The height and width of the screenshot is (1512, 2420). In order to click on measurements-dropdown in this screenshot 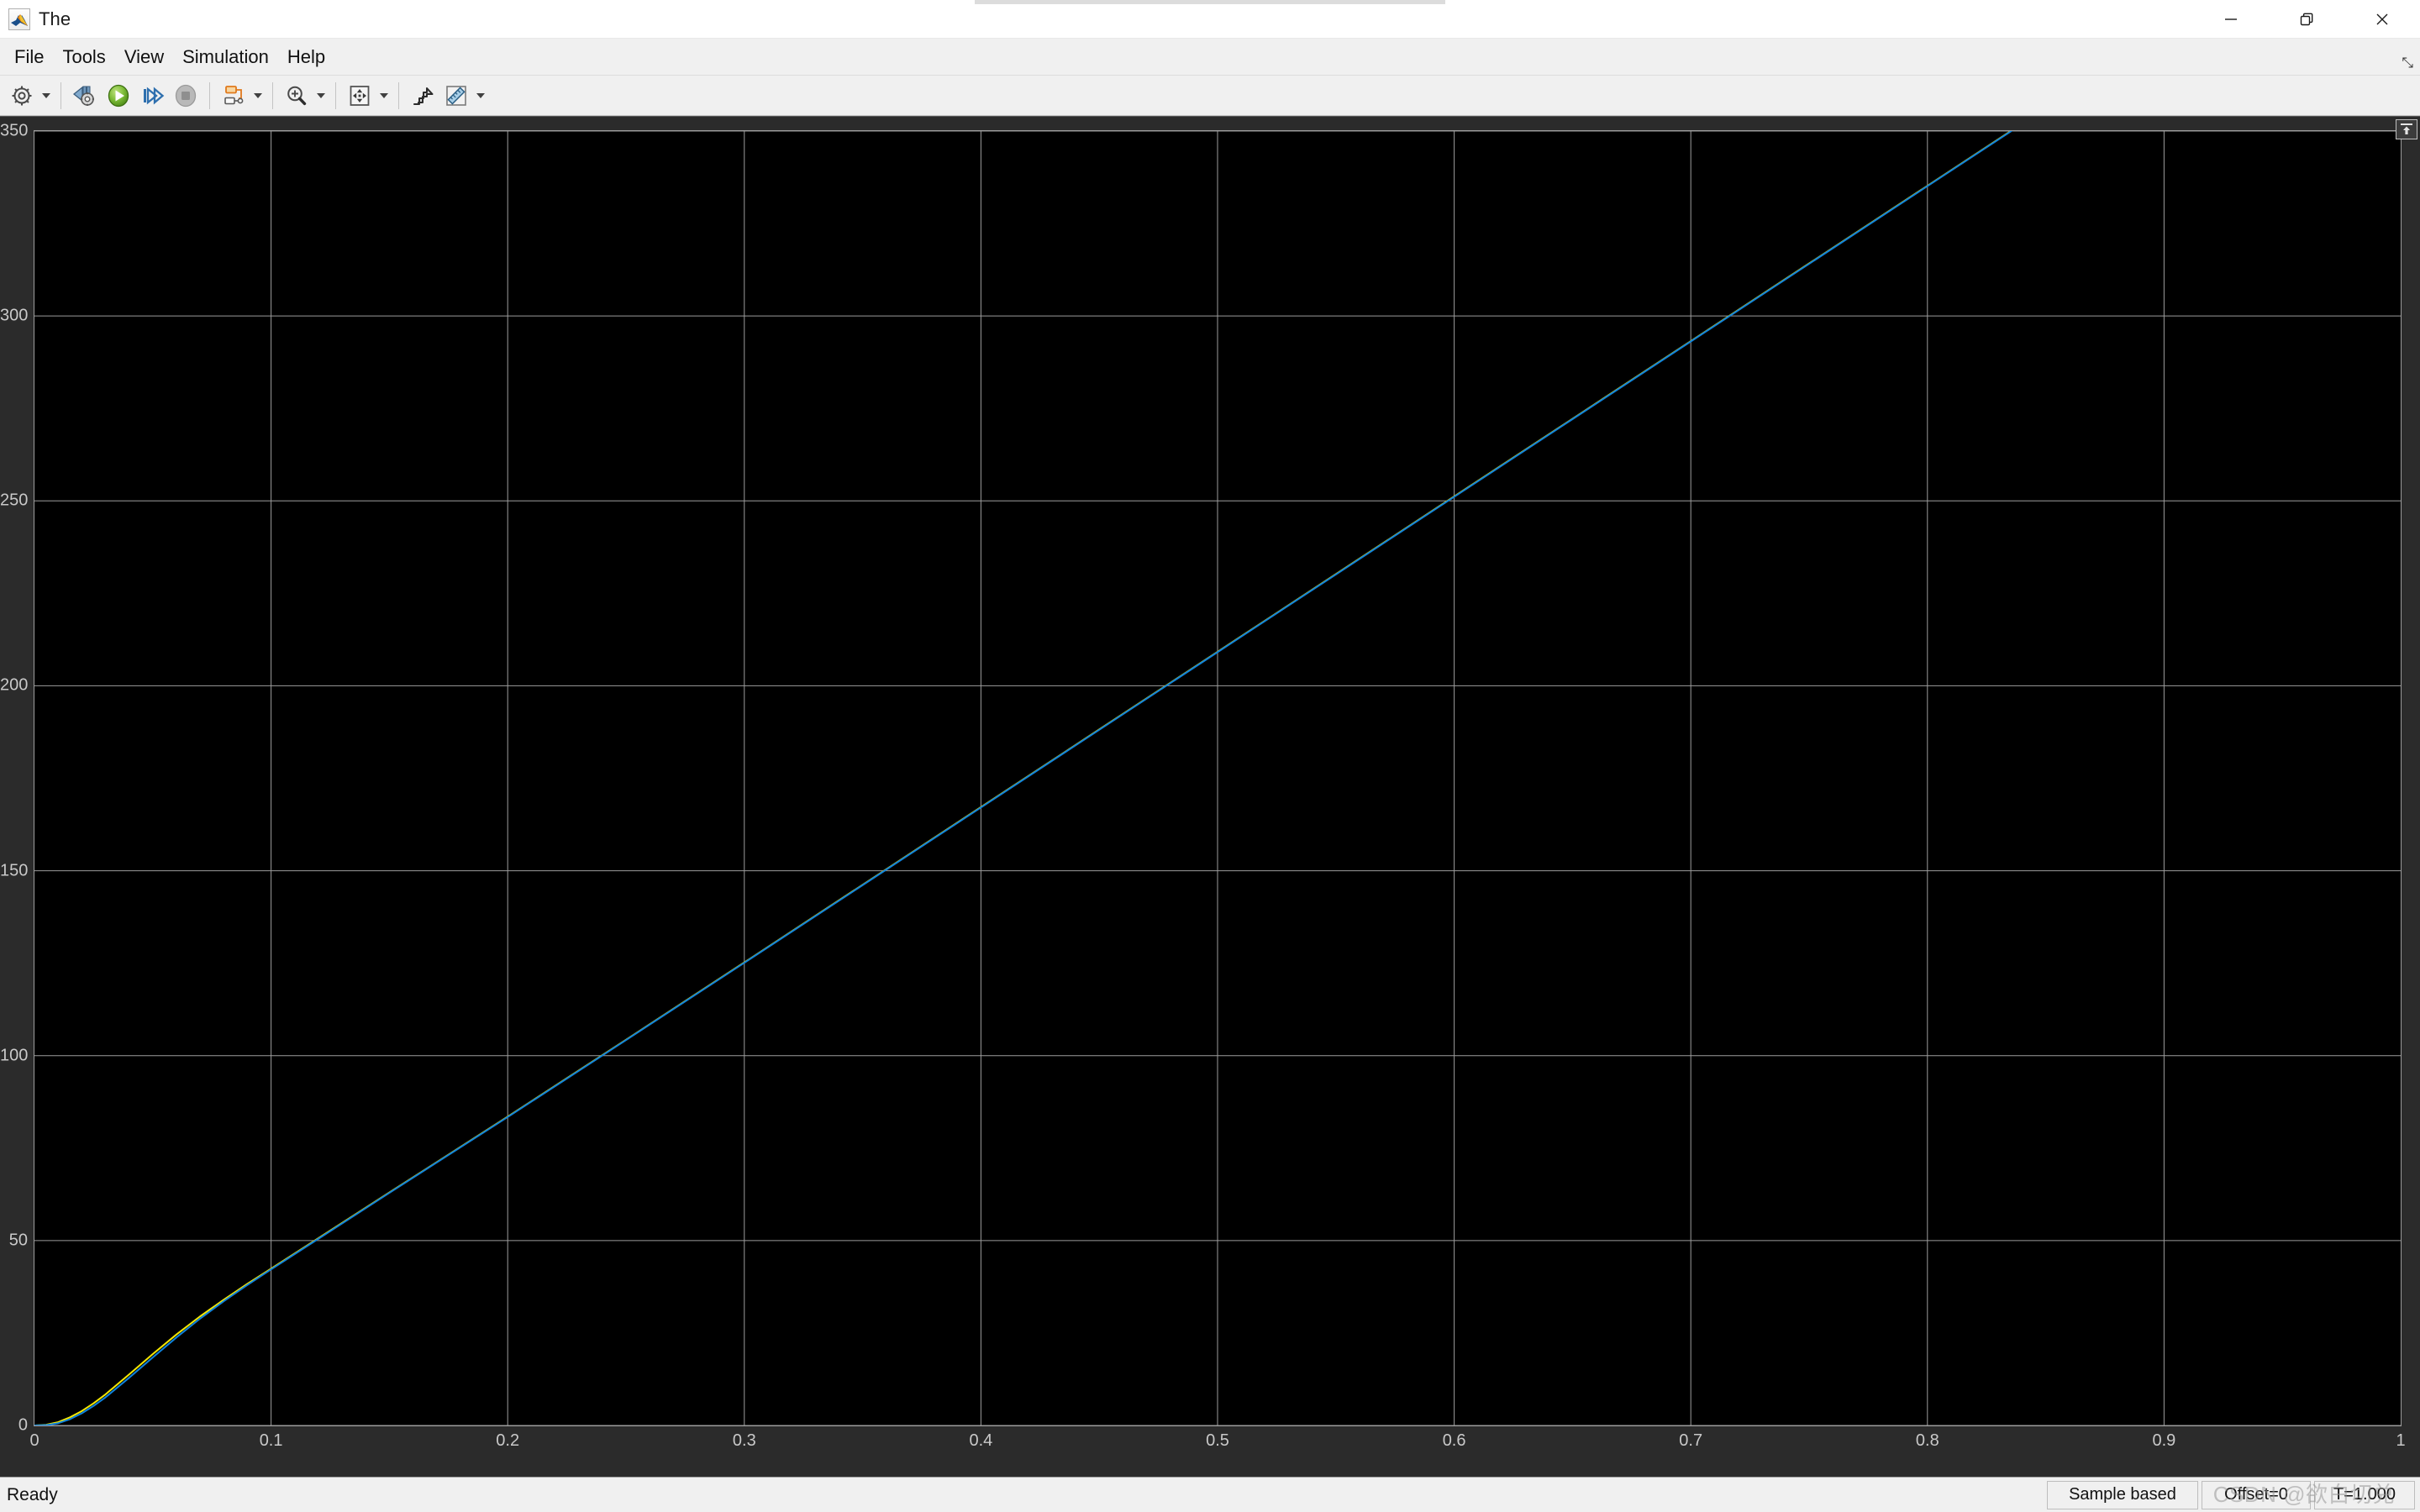, I will do `click(481, 96)`.